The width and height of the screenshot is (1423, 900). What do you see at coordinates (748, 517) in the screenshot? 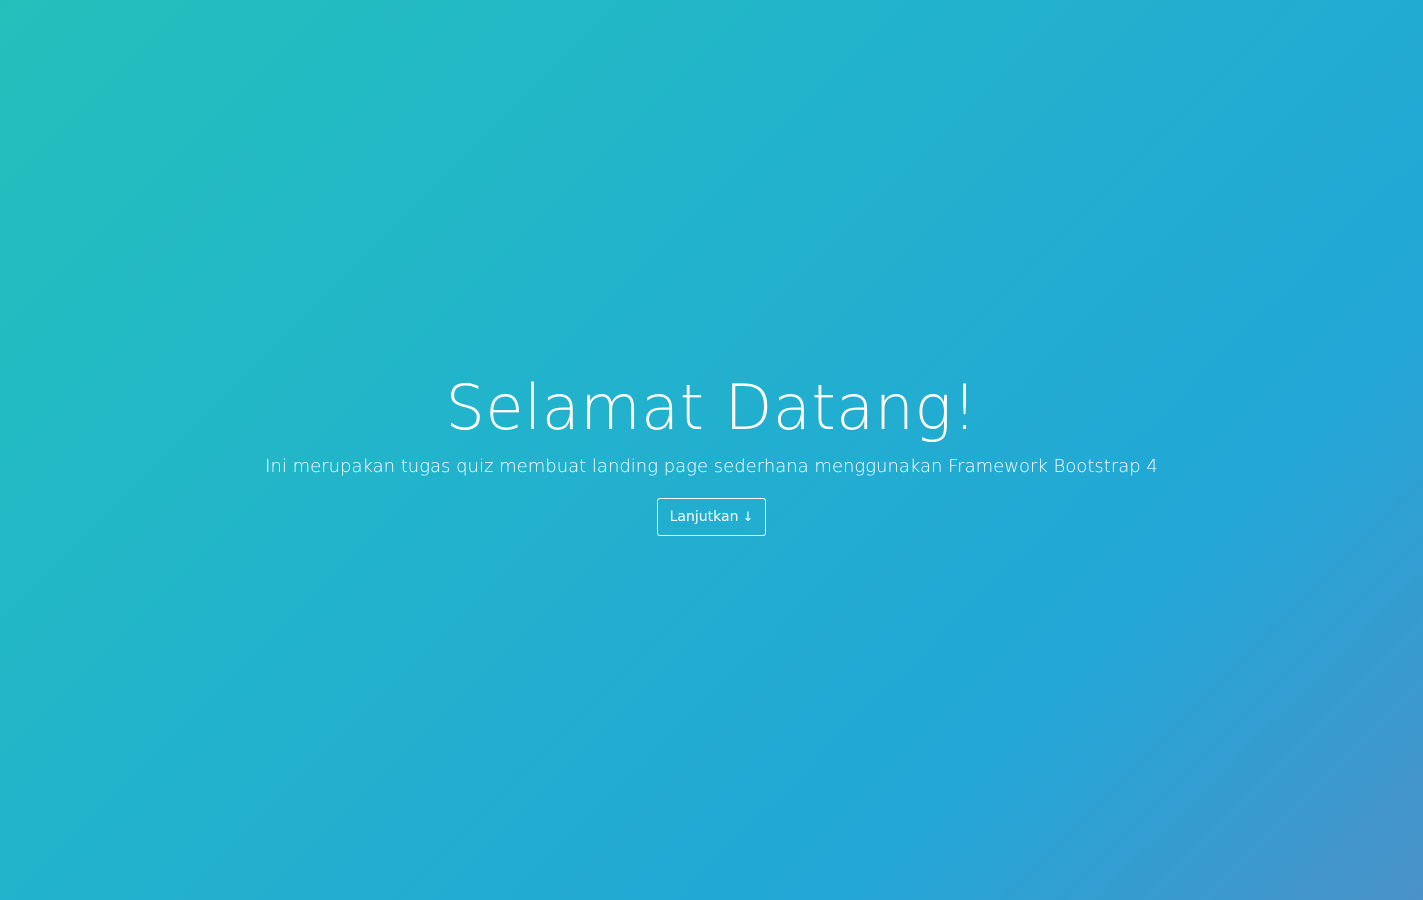
I see `arrow-down-icon: ↓` at bounding box center [748, 517].